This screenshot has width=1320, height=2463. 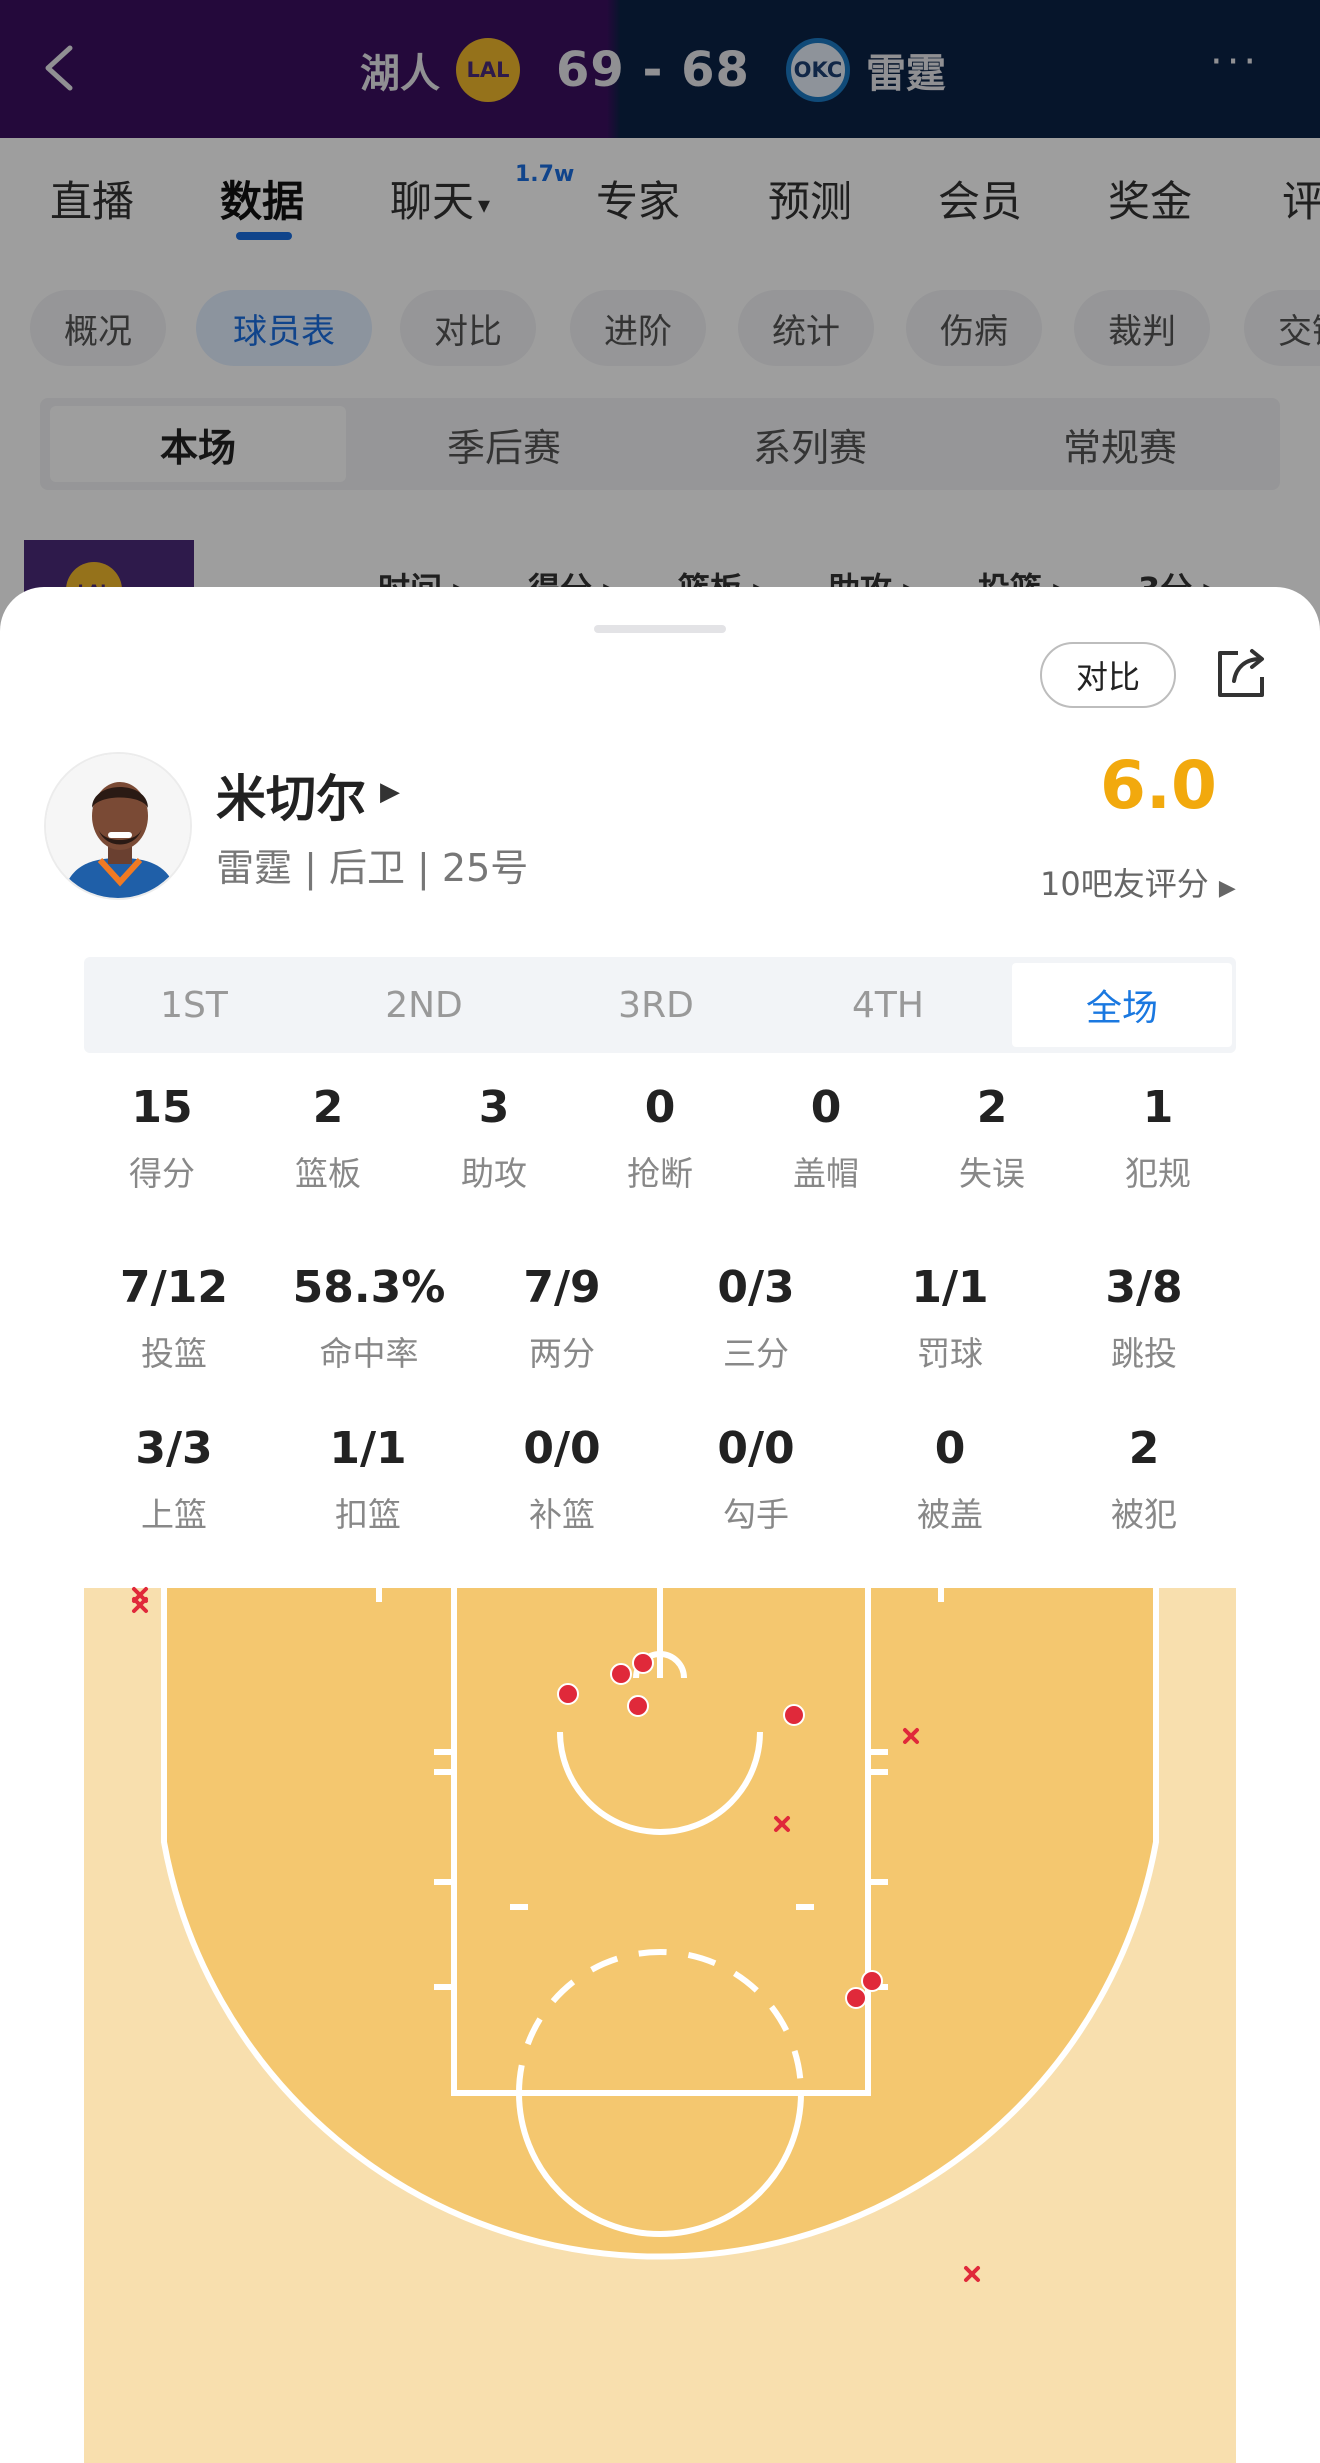 What do you see at coordinates (368, 1479) in the screenshot?
I see `stat-dunks: 1/1 扣篮` at bounding box center [368, 1479].